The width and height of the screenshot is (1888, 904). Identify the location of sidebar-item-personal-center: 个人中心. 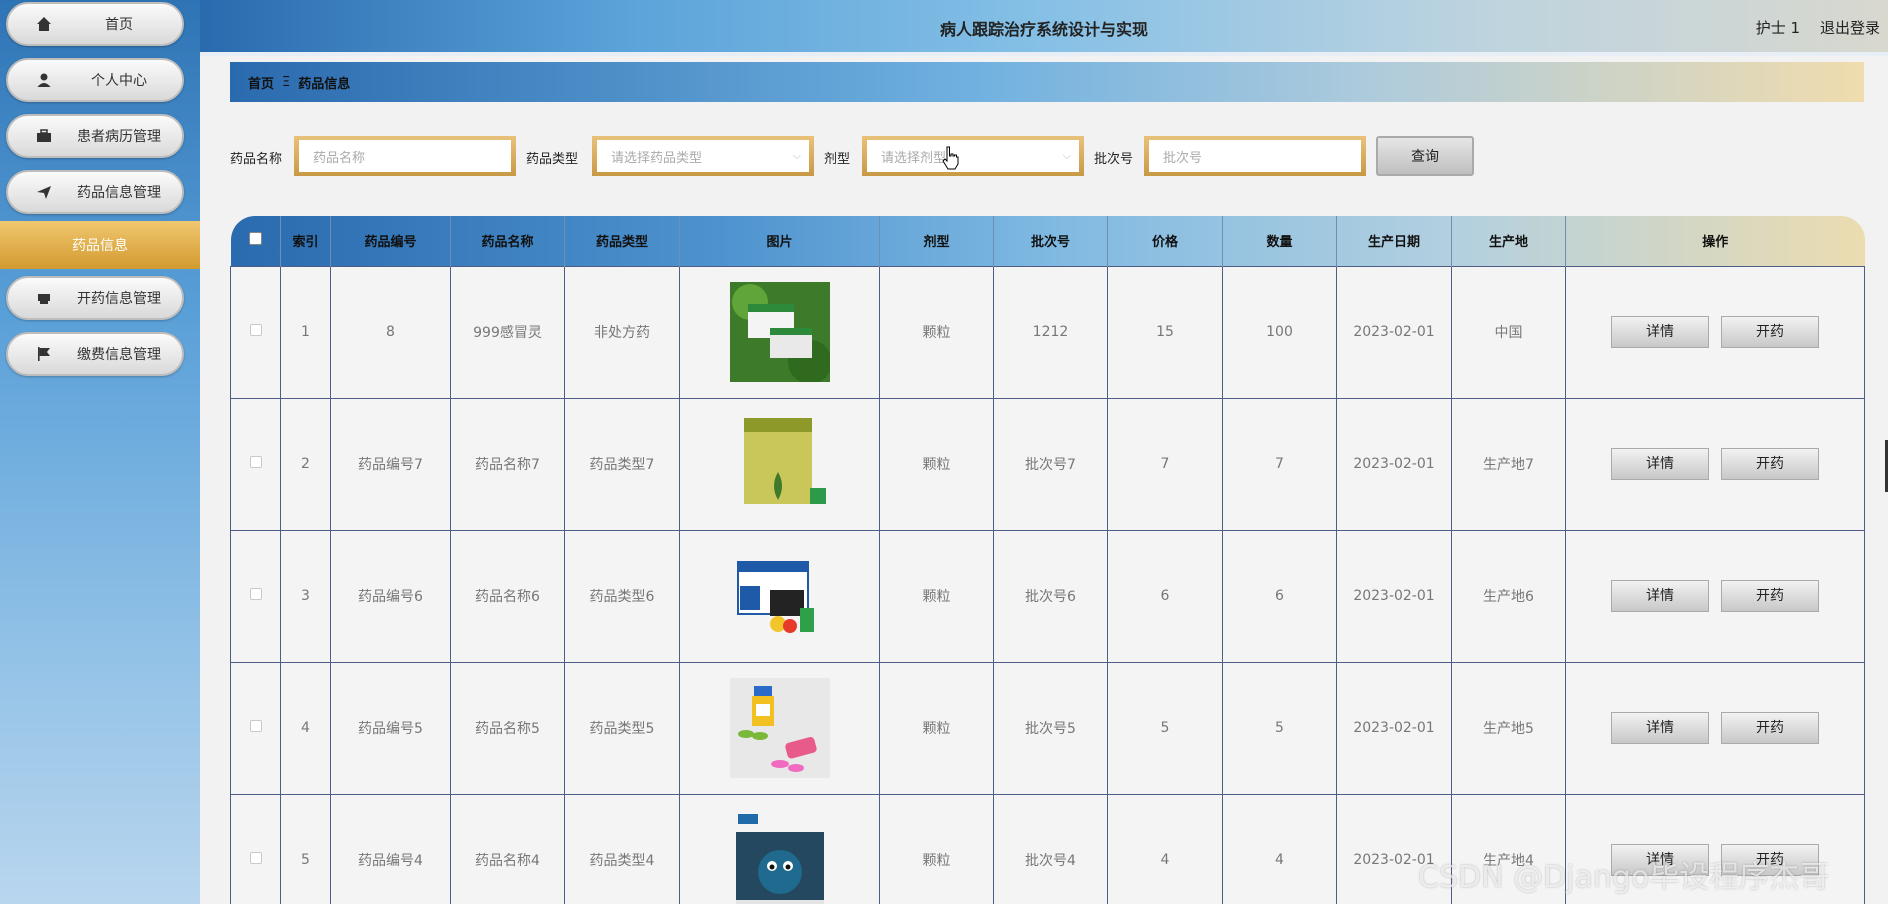
(95, 80).